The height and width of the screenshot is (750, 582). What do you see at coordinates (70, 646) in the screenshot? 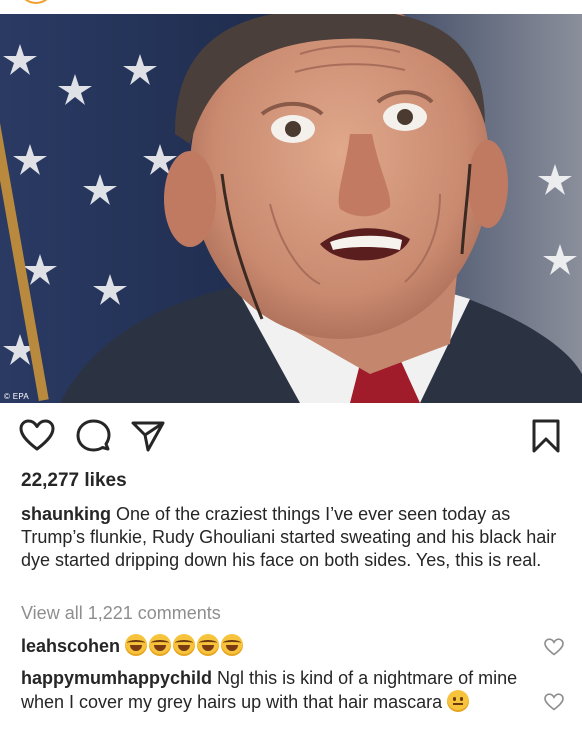
I see `comment-username: leahscohen` at bounding box center [70, 646].